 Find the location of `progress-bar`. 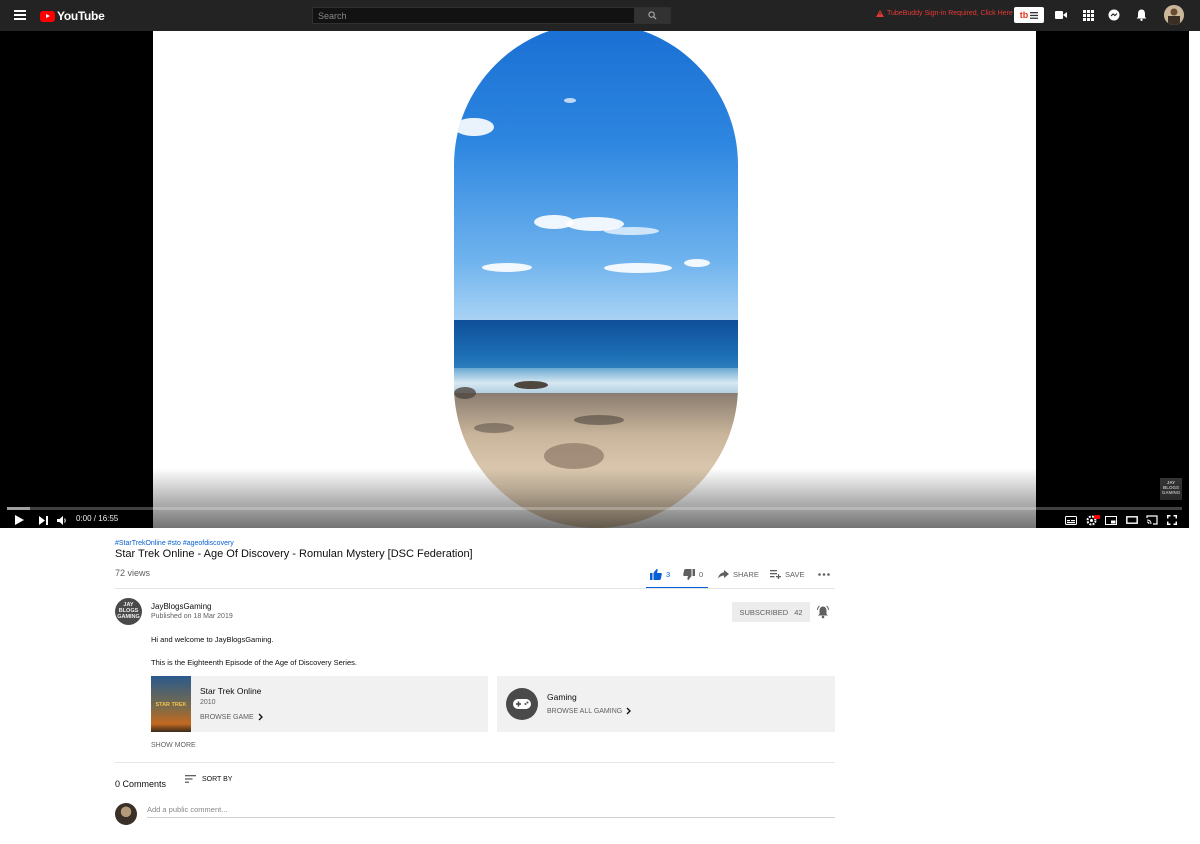

progress-bar is located at coordinates (594, 508).